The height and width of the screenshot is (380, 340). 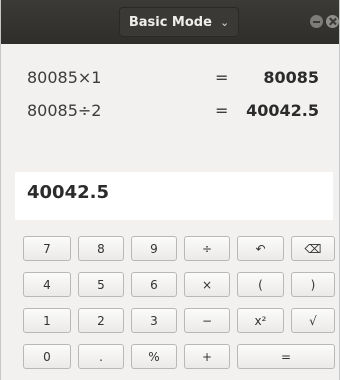 I want to click on history-row: 80085×1 = 80085, so click(x=170, y=79).